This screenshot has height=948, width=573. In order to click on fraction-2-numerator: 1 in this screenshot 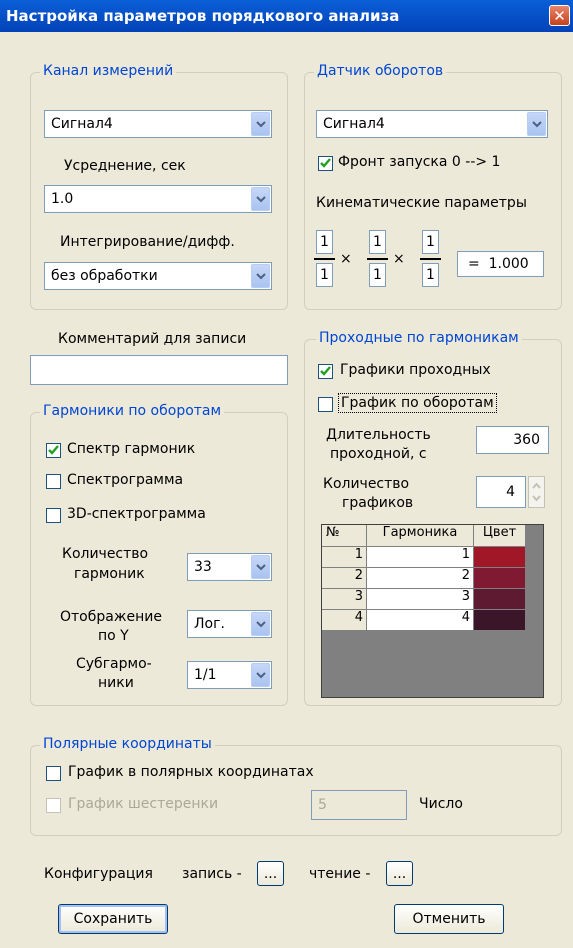, I will do `click(377, 242)`.